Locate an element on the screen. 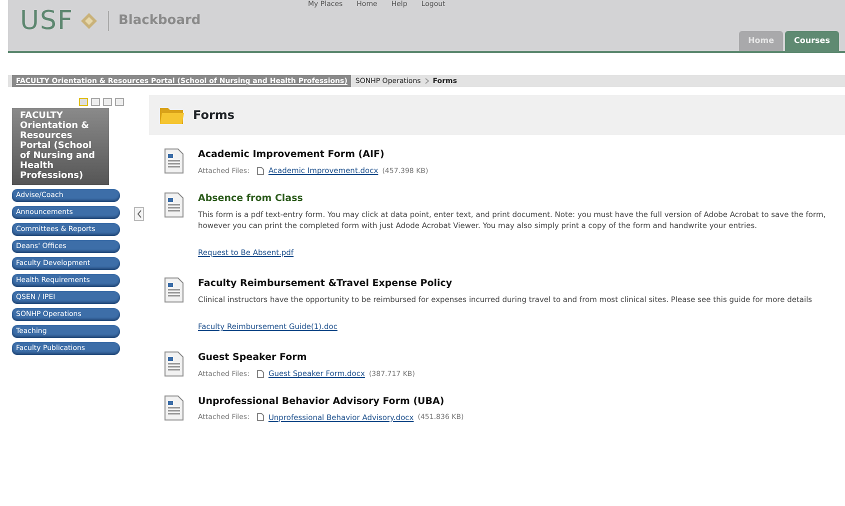  course-title: FACULTY Orientation & Resources Portal (School of Nursing and Health Professions) is located at coordinates (60, 146).